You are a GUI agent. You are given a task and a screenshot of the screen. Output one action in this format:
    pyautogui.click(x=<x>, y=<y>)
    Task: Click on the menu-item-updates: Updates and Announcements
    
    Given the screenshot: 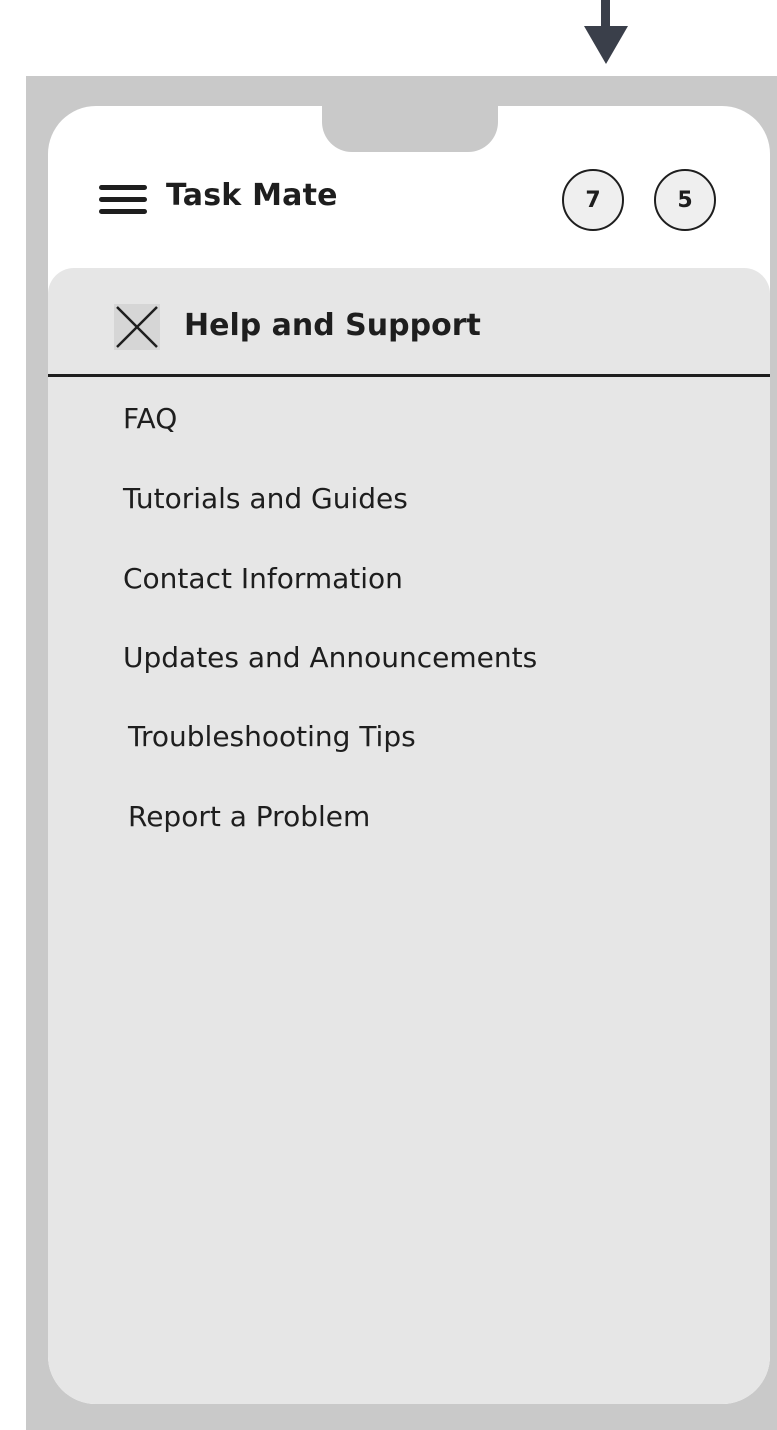 What is the action you would take?
    pyautogui.click(x=330, y=657)
    